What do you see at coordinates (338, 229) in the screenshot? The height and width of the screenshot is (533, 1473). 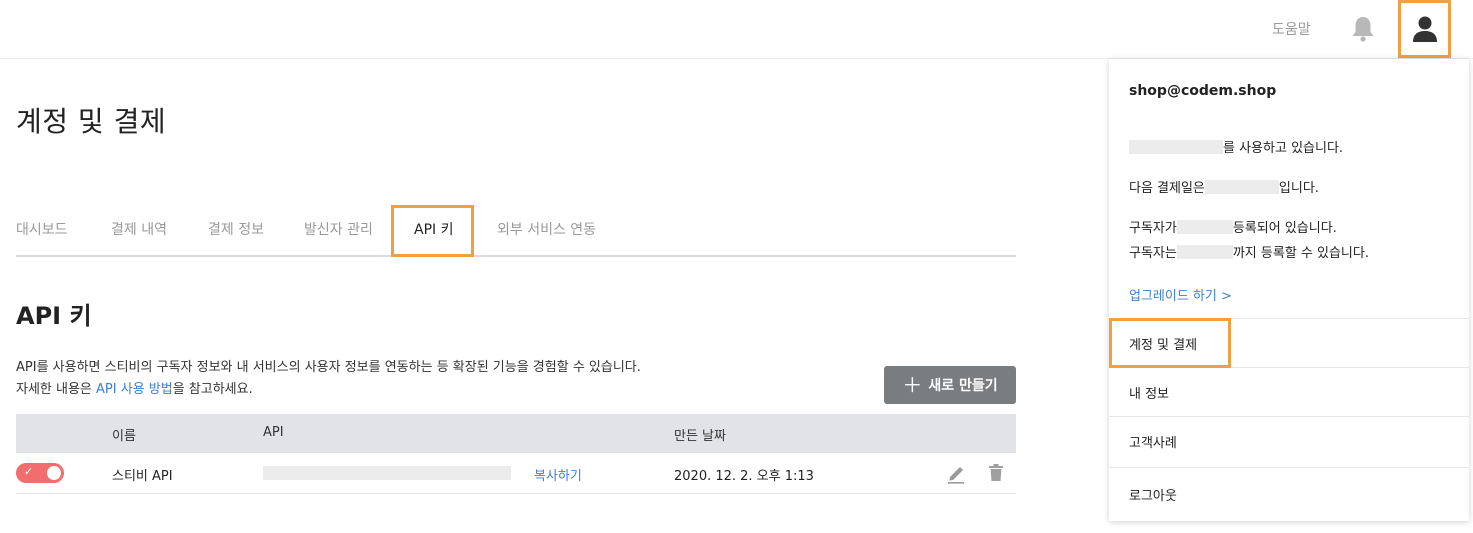 I see `tab-sender-management: 발신자 관리` at bounding box center [338, 229].